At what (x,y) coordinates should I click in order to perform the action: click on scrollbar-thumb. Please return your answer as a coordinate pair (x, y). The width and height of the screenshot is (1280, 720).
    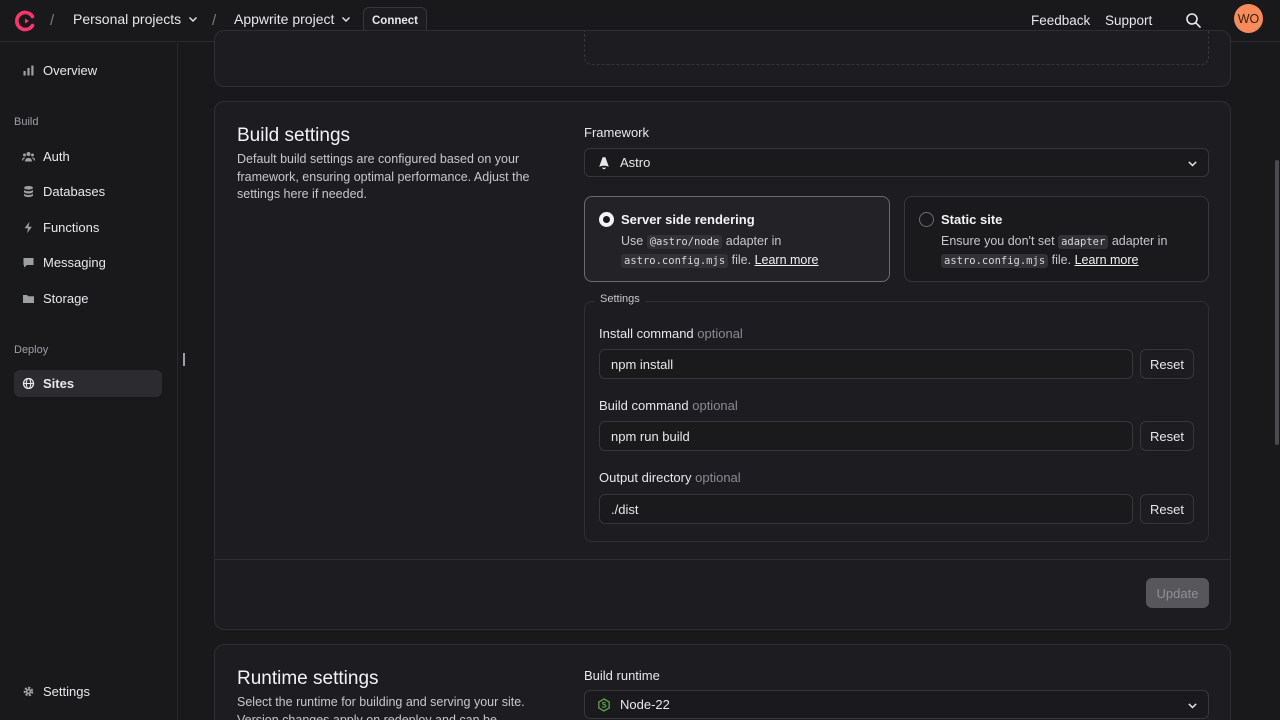
    Looking at the image, I should click on (1277, 302).